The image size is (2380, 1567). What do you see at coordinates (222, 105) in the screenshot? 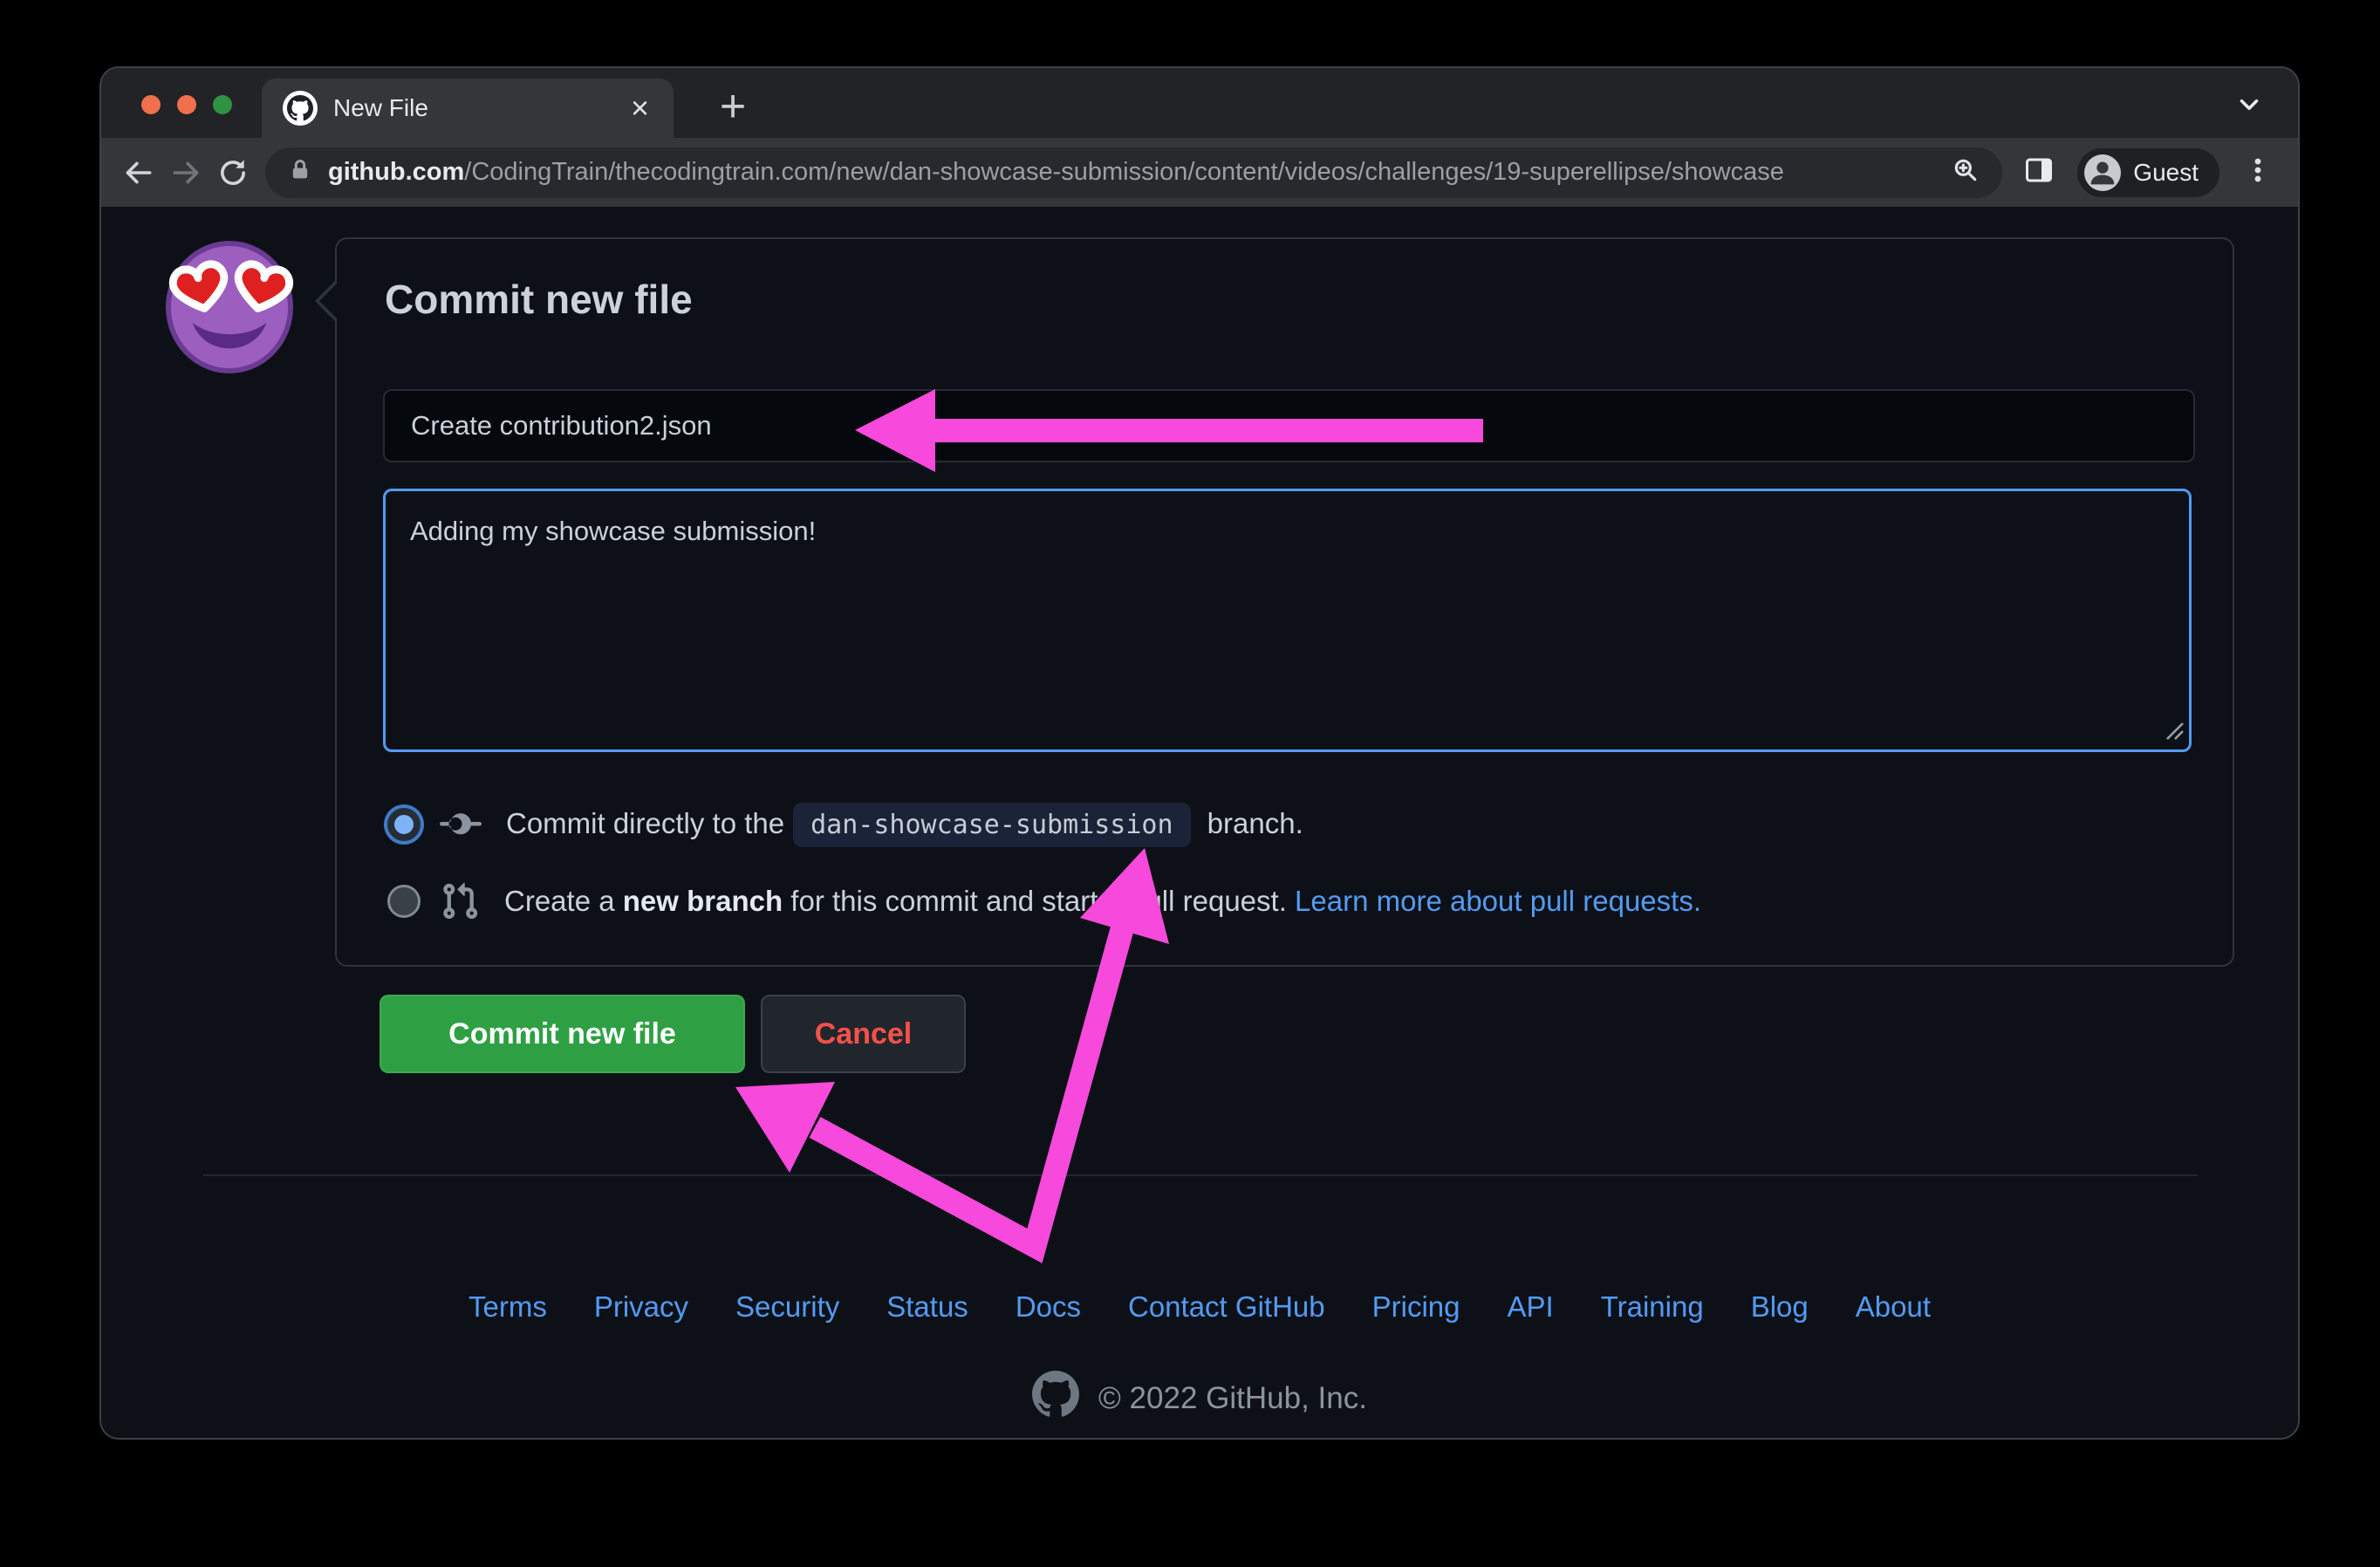
I see `window-zoom-button` at bounding box center [222, 105].